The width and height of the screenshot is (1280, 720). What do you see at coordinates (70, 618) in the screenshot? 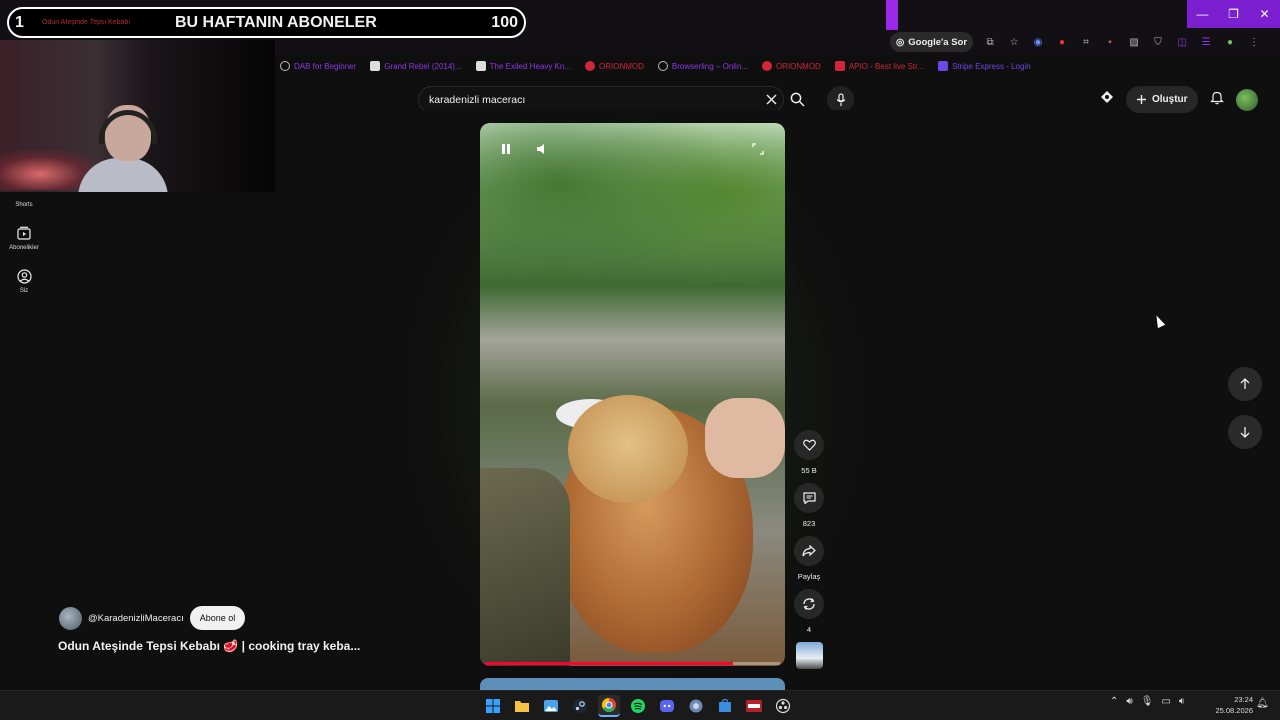
I see `channel-avatar` at bounding box center [70, 618].